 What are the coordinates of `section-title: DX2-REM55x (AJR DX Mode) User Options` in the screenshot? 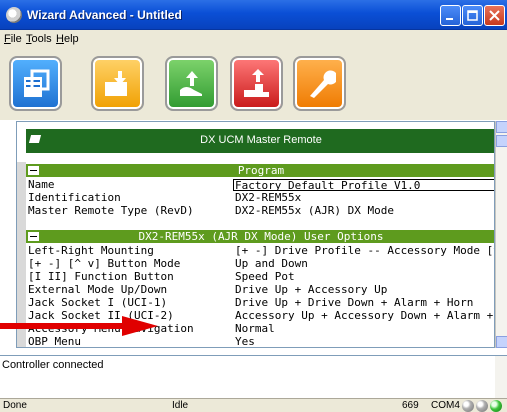 It's located at (261, 236).